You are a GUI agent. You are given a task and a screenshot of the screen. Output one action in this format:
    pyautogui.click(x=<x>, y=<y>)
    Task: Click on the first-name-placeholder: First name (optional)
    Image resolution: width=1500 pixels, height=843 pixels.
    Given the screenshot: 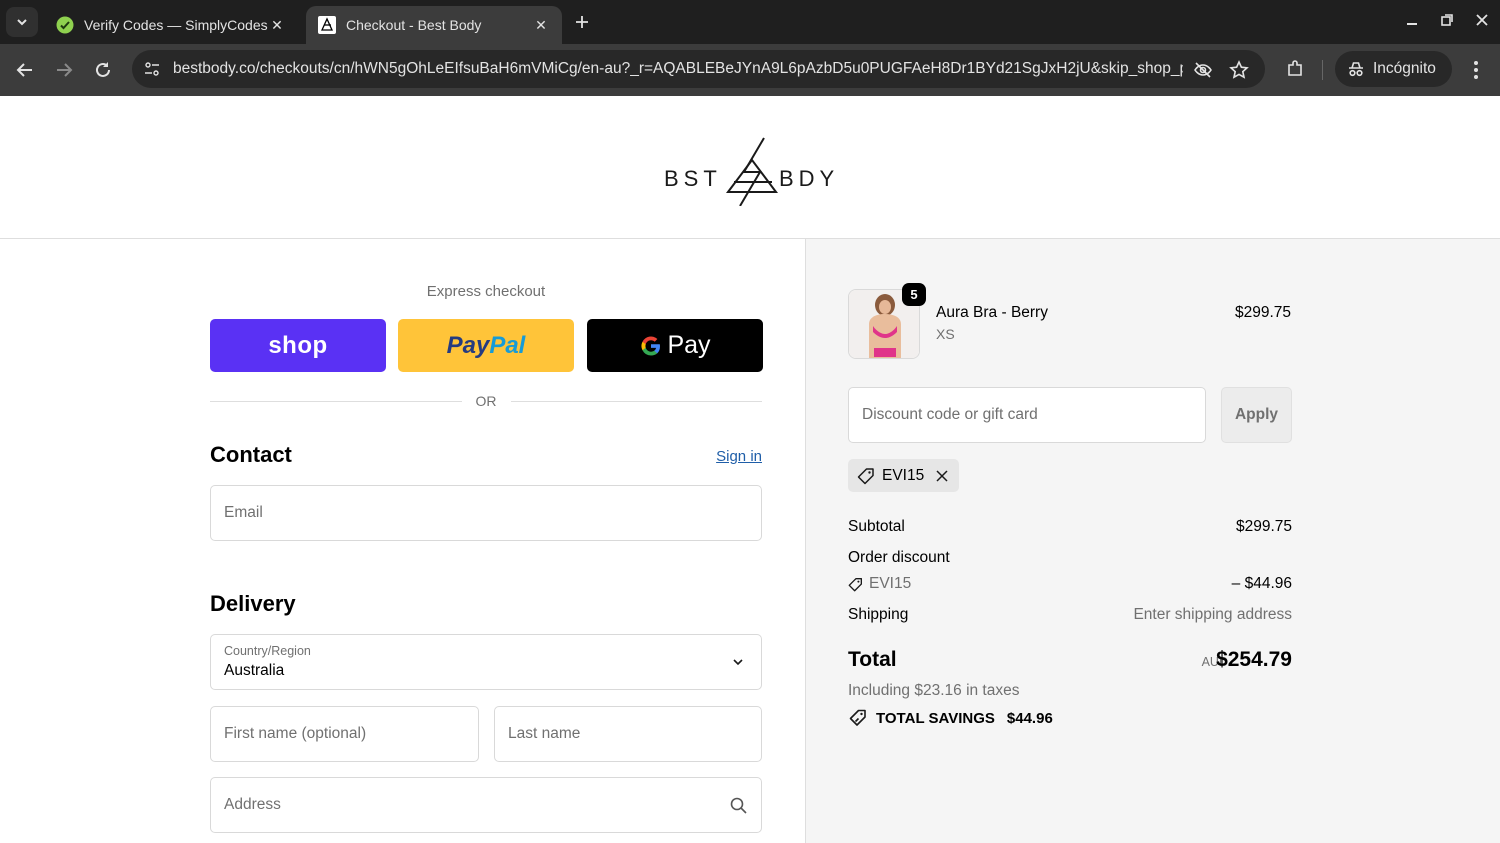 What is the action you would take?
    pyautogui.click(x=295, y=733)
    